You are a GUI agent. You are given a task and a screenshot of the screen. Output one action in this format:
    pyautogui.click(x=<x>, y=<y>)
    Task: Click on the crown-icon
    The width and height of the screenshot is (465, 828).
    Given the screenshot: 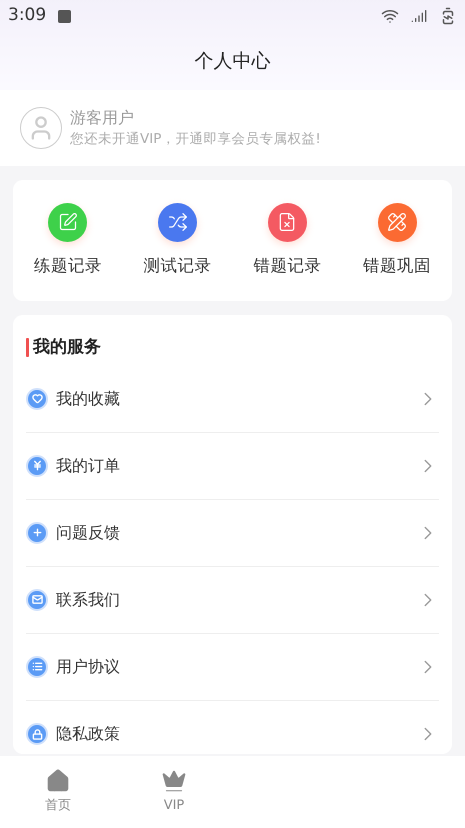 What is the action you would take?
    pyautogui.click(x=174, y=781)
    